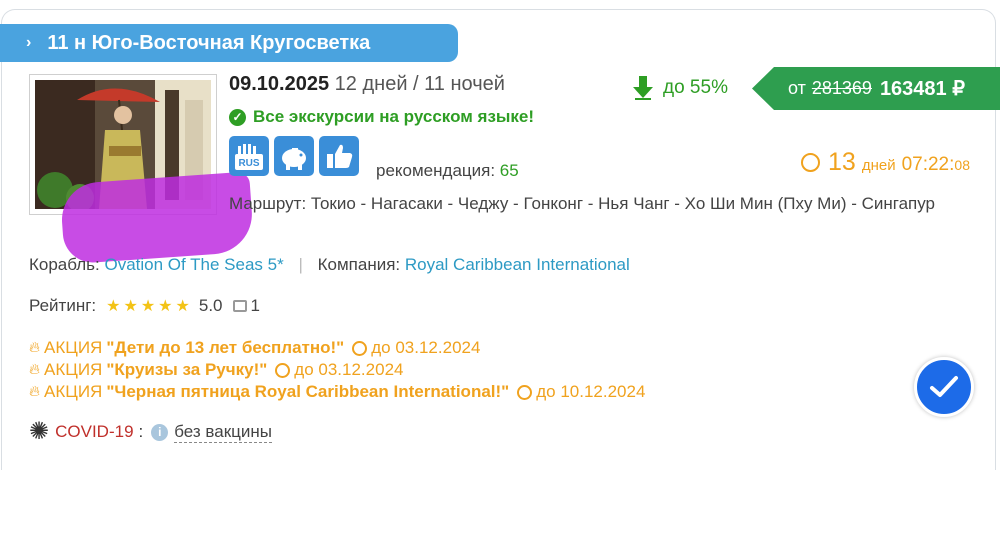  I want to click on check-circle-icon: ✓, so click(237, 117).